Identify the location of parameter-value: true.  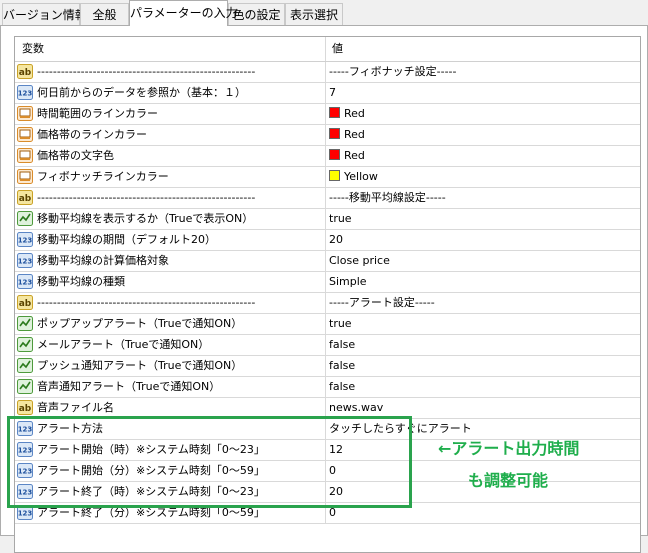
(340, 323).